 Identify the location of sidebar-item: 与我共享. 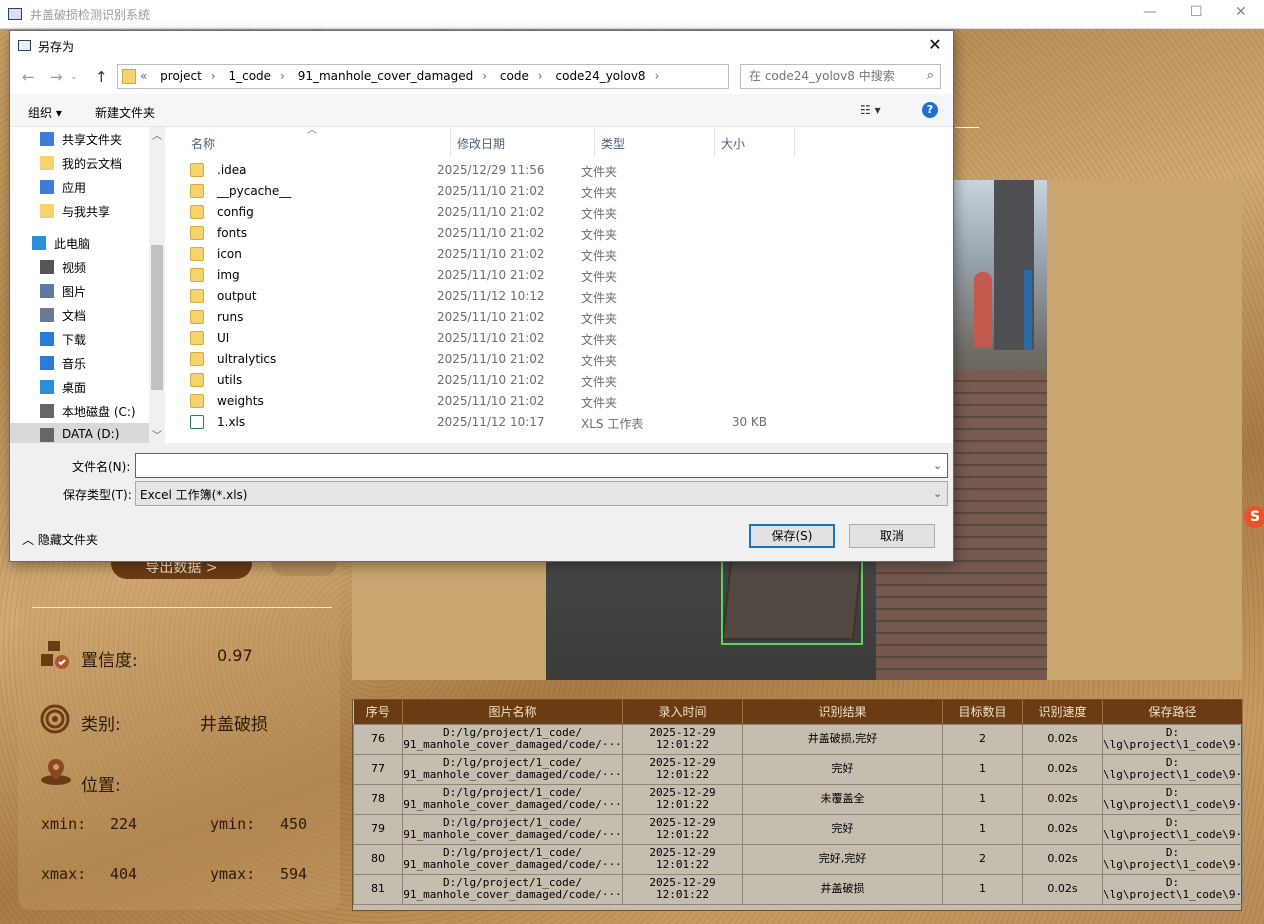
(80, 211).